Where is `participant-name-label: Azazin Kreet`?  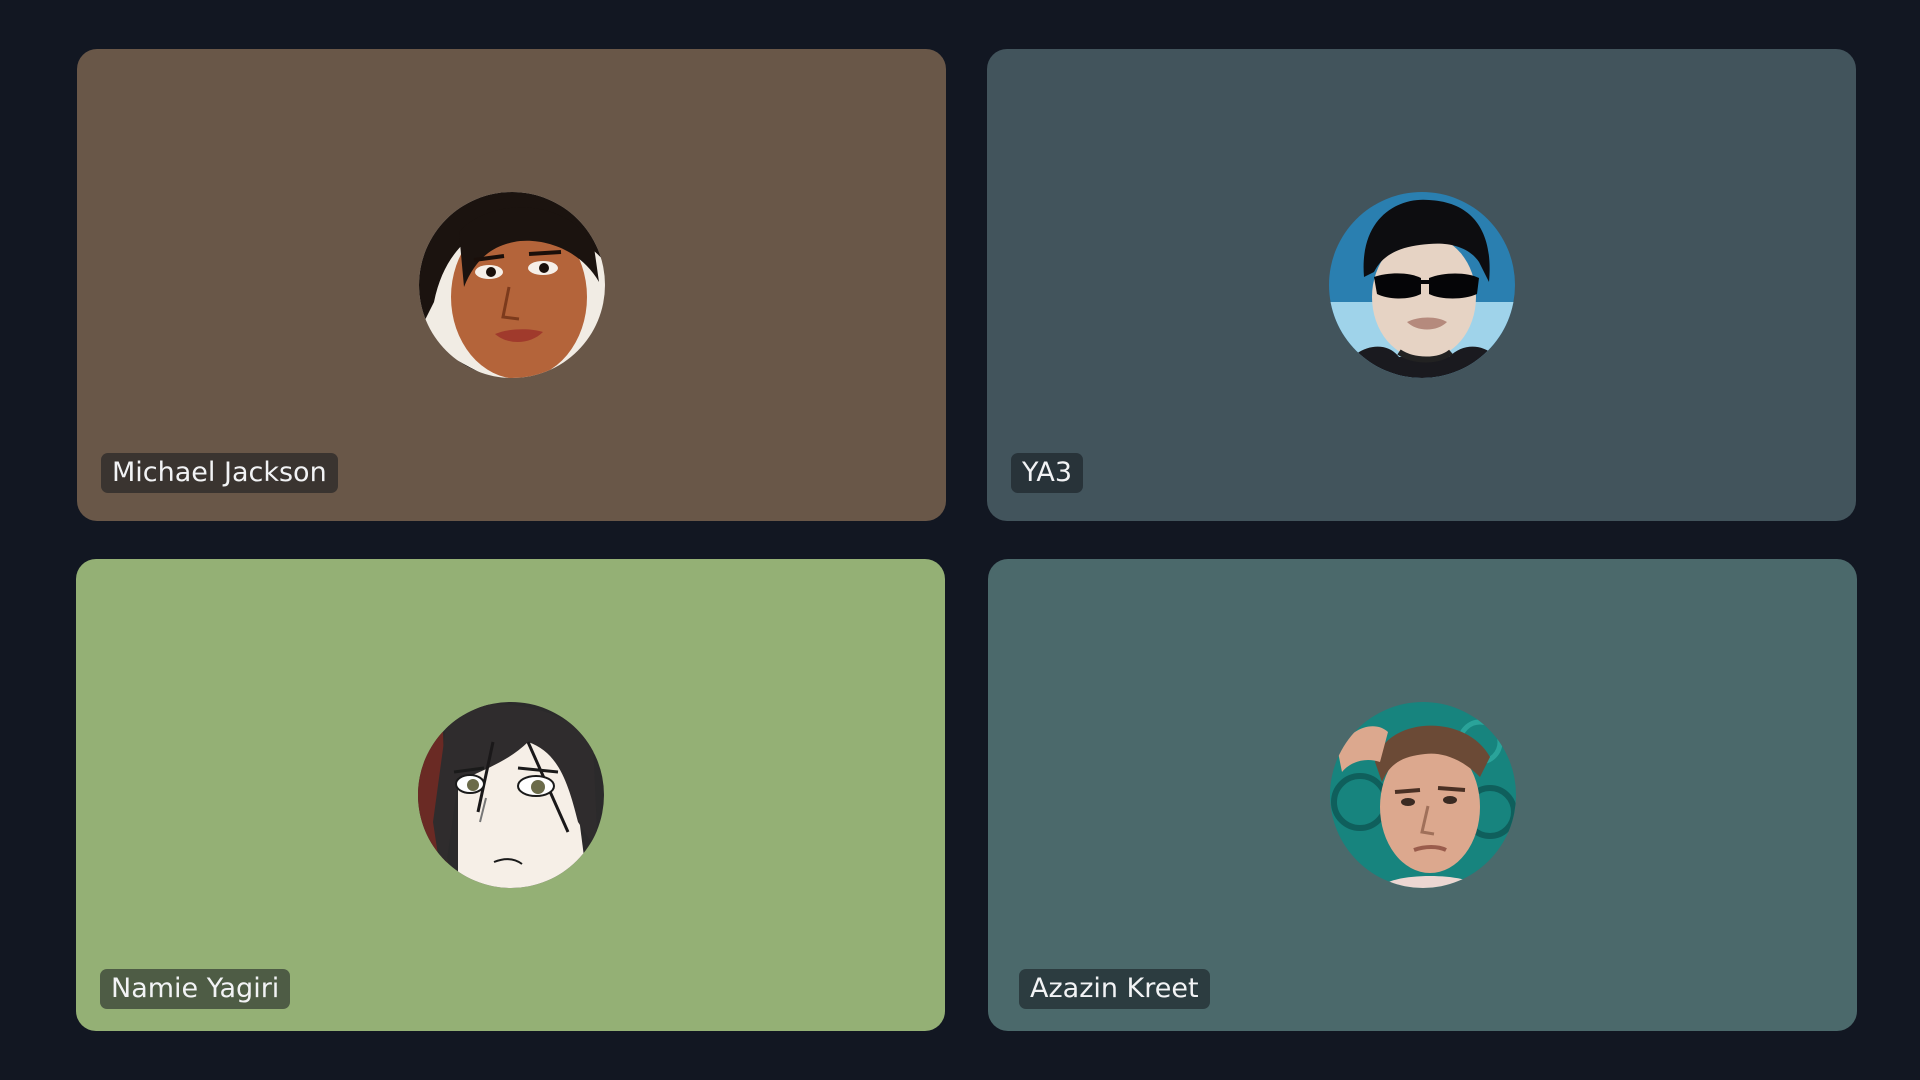 participant-name-label: Azazin Kreet is located at coordinates (1114, 989).